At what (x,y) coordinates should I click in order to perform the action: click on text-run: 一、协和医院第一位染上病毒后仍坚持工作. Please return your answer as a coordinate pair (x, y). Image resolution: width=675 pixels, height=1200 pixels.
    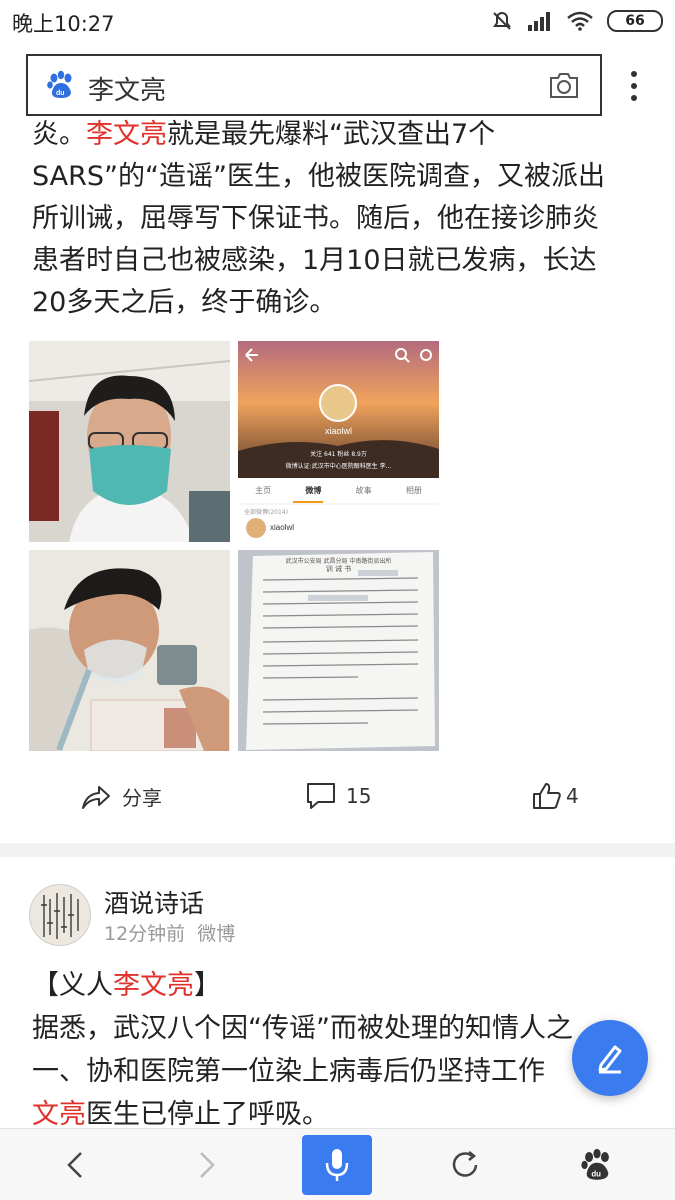
    Looking at the image, I should click on (288, 1071).